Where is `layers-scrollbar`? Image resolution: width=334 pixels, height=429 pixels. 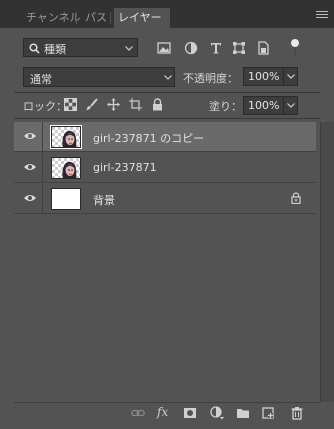
layers-scrollbar is located at coordinates (327, 262).